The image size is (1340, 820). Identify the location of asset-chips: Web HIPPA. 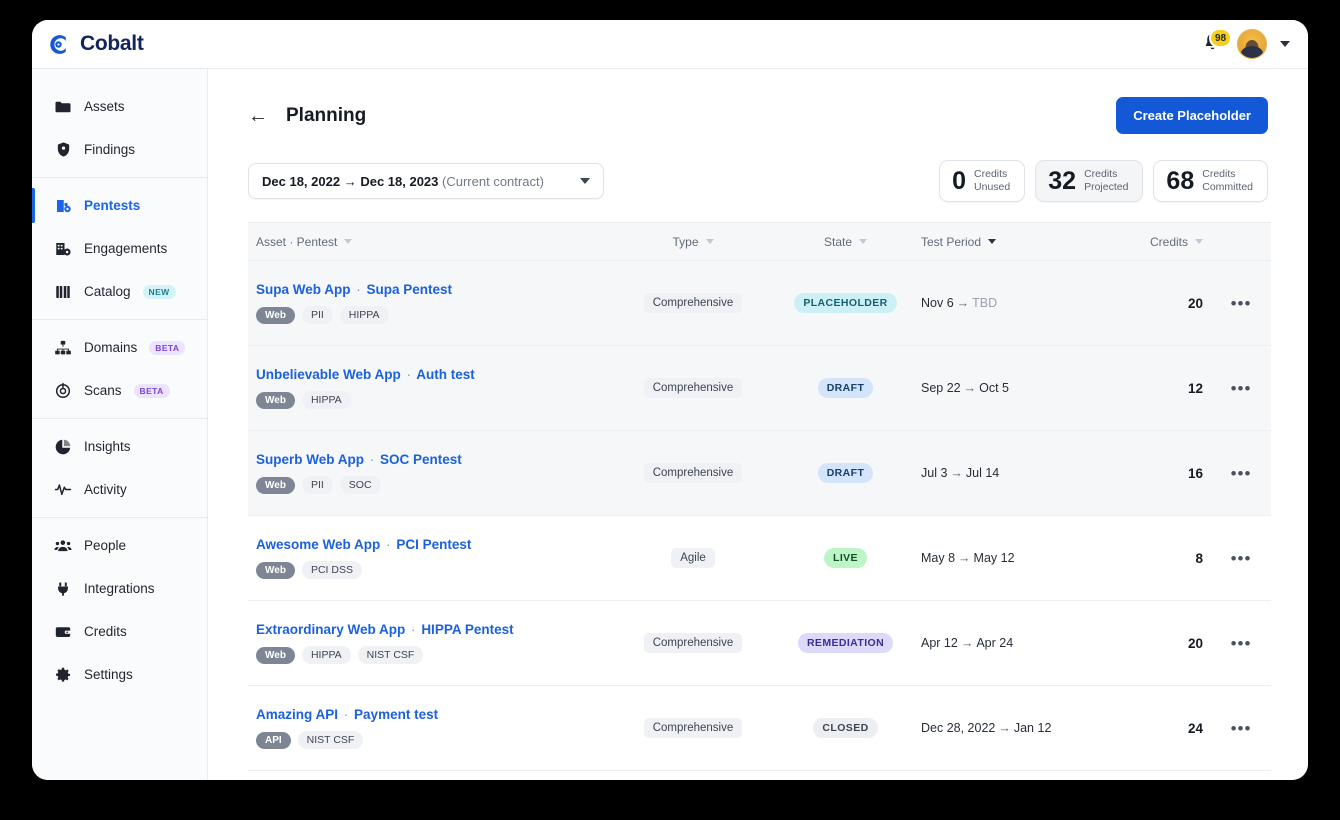
(428, 400).